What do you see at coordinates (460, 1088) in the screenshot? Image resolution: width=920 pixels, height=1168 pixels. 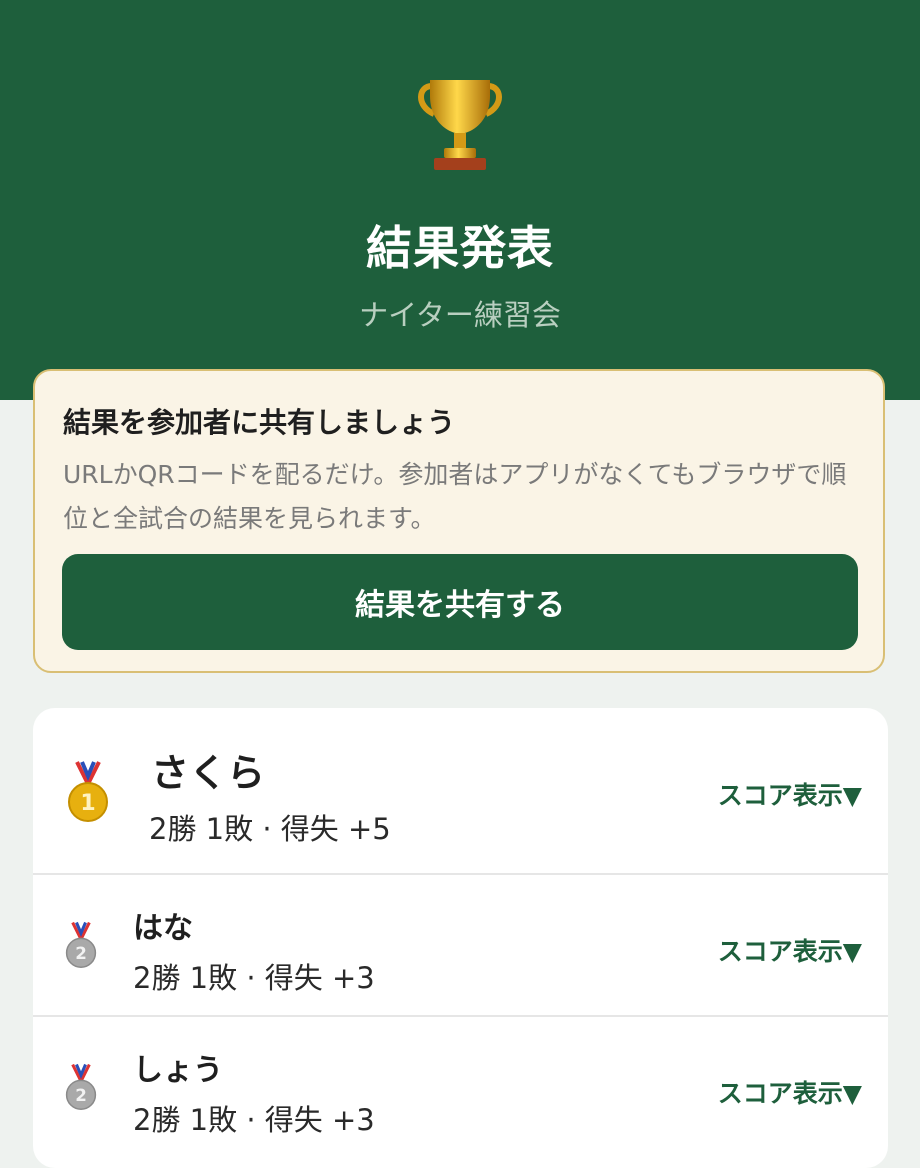 I see `result-row: 2 しょう 2勝 1敗 · 得失 +3 スコア表示▼` at bounding box center [460, 1088].